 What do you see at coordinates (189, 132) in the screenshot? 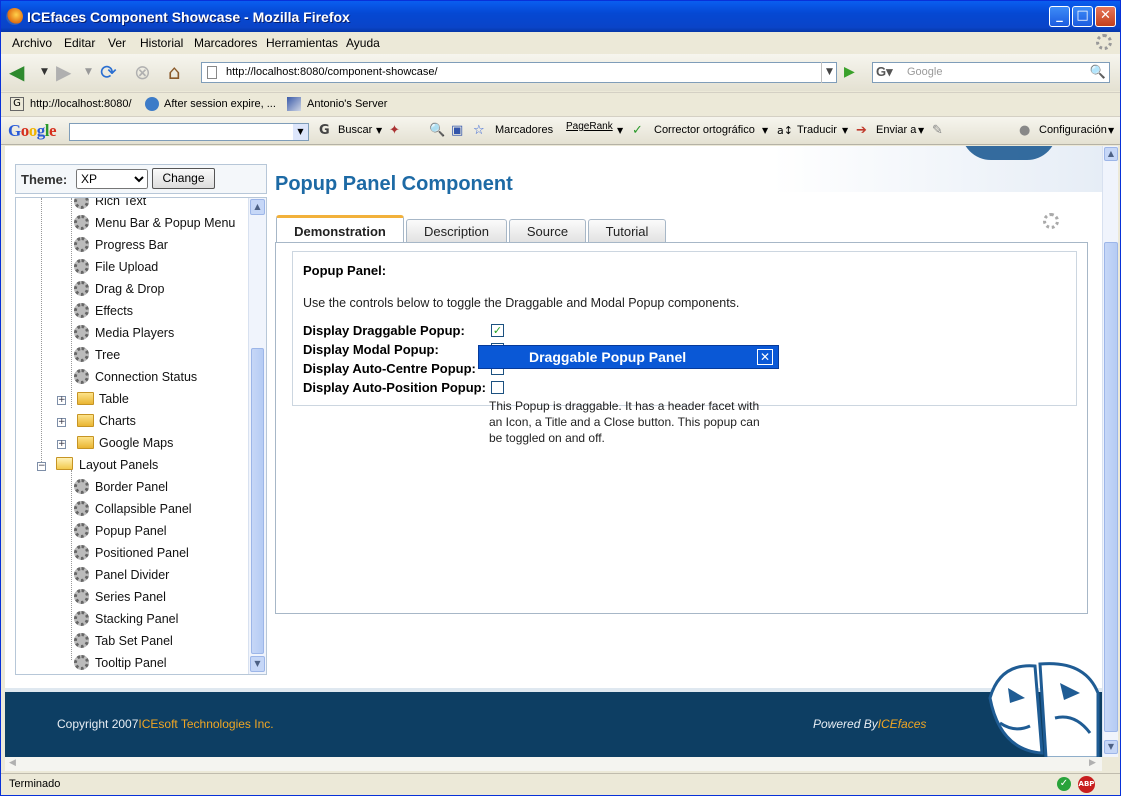
I see `google-search-input: ▼` at bounding box center [189, 132].